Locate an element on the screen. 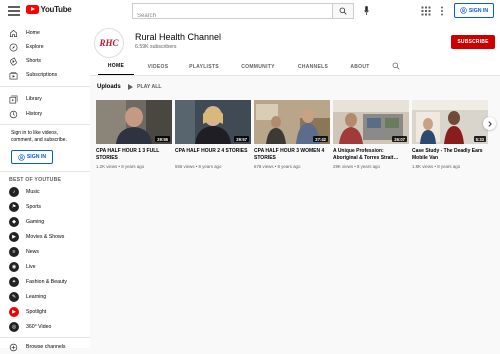  library-icon is located at coordinates (13, 99).